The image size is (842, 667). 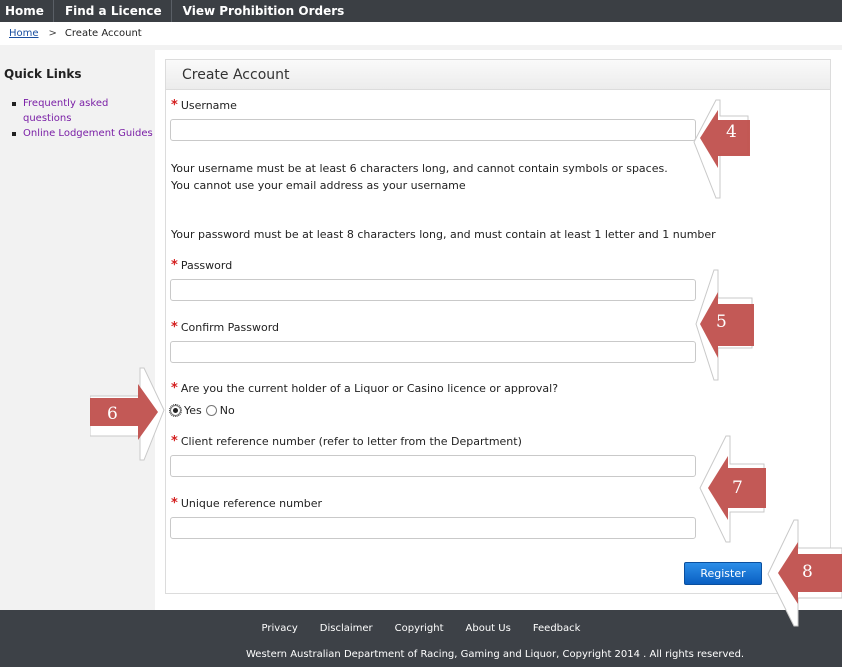 I want to click on footer-link-about-us: About Us, so click(x=488, y=628).